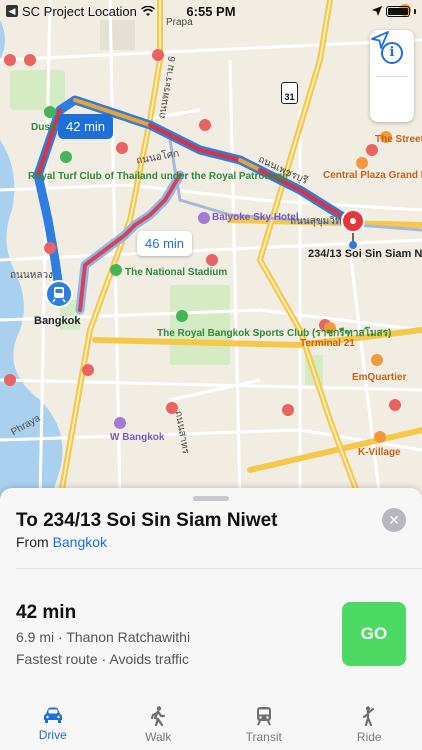 This screenshot has width=422, height=750. What do you see at coordinates (32, 542) in the screenshot?
I see `from-prefix: From` at bounding box center [32, 542].